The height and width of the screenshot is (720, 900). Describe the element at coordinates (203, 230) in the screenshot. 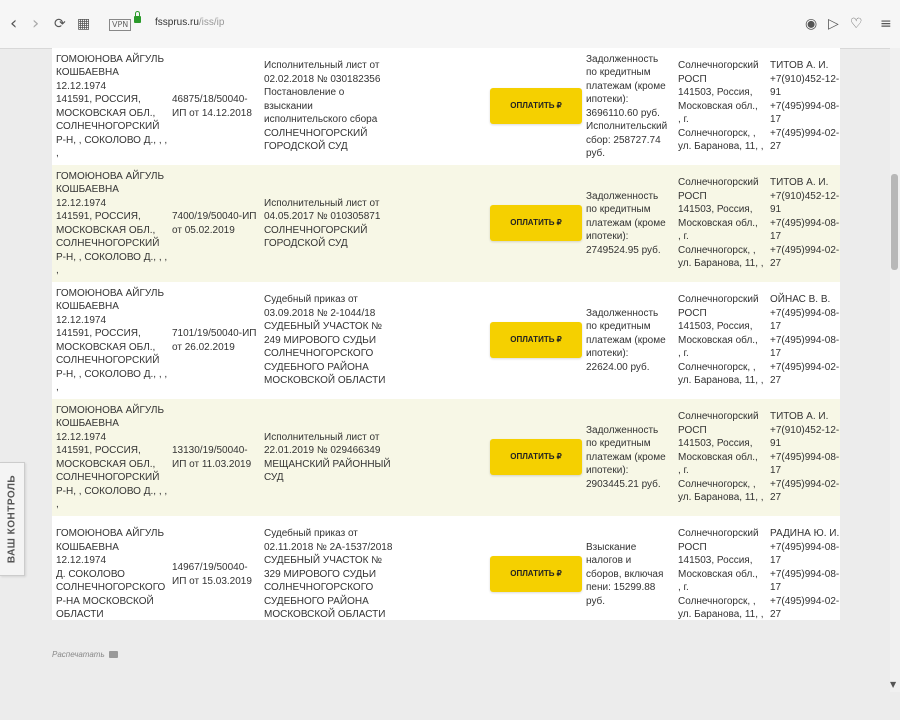

I see `ip-number-cell-line: от 05.02.2019` at that location.